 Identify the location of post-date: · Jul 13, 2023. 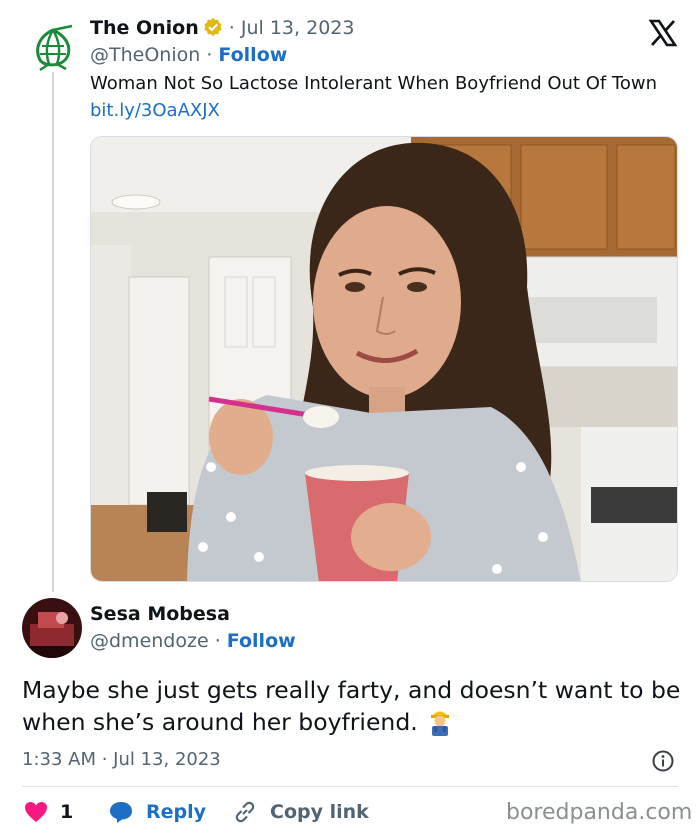
(289, 28).